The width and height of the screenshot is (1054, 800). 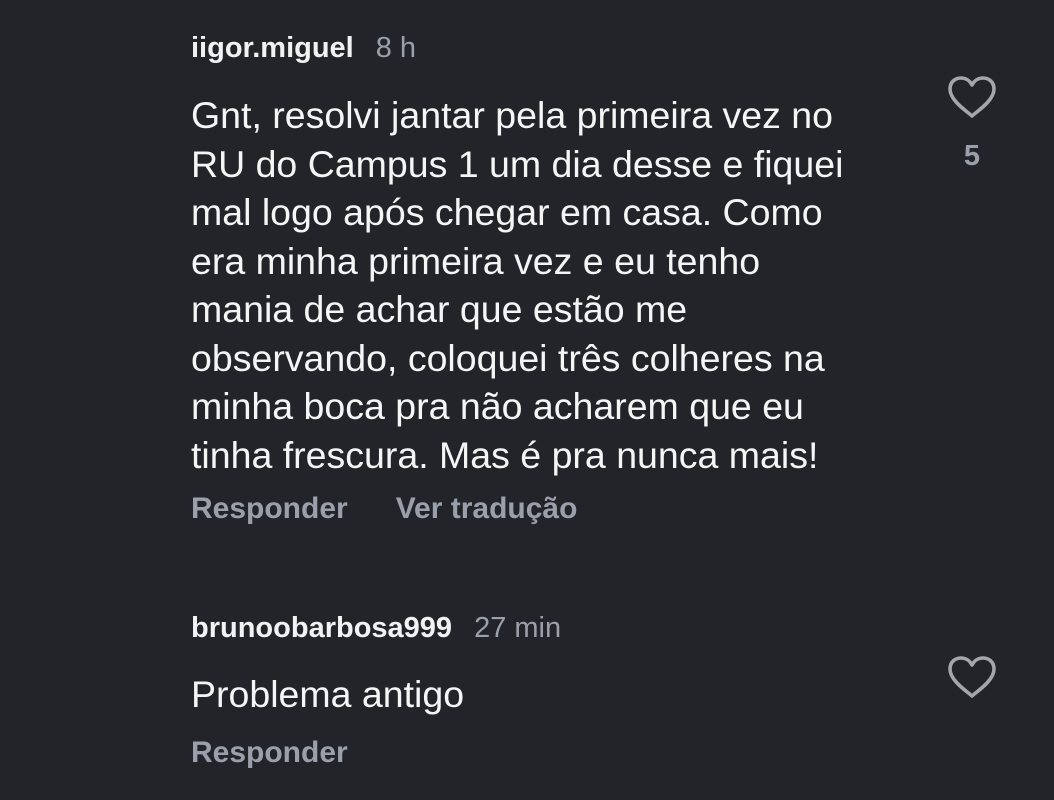 What do you see at coordinates (518, 628) in the screenshot?
I see `comment-timestamp: 27 min` at bounding box center [518, 628].